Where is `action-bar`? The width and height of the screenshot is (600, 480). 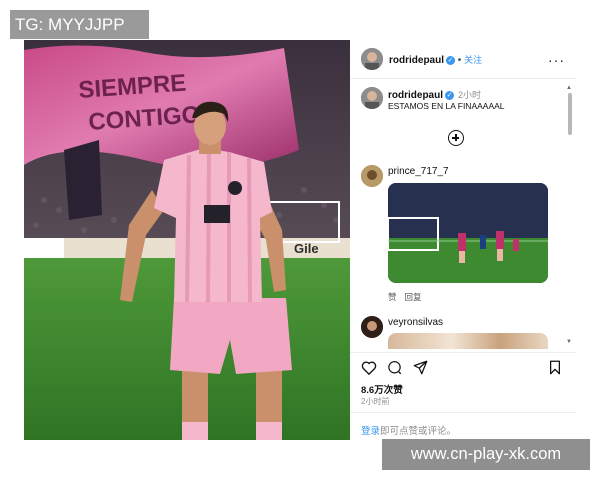 action-bar is located at coordinates (463, 364).